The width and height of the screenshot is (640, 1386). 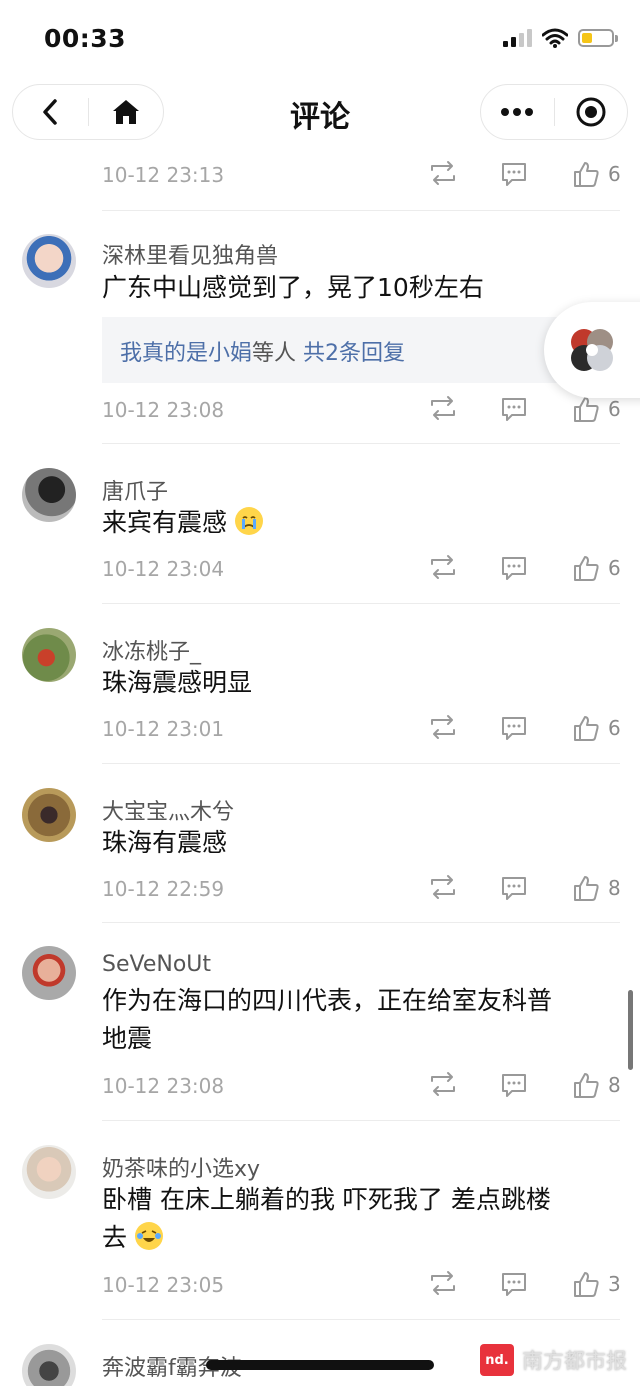 What do you see at coordinates (151, 650) in the screenshot?
I see `comment-username: 冰冻桃子_` at bounding box center [151, 650].